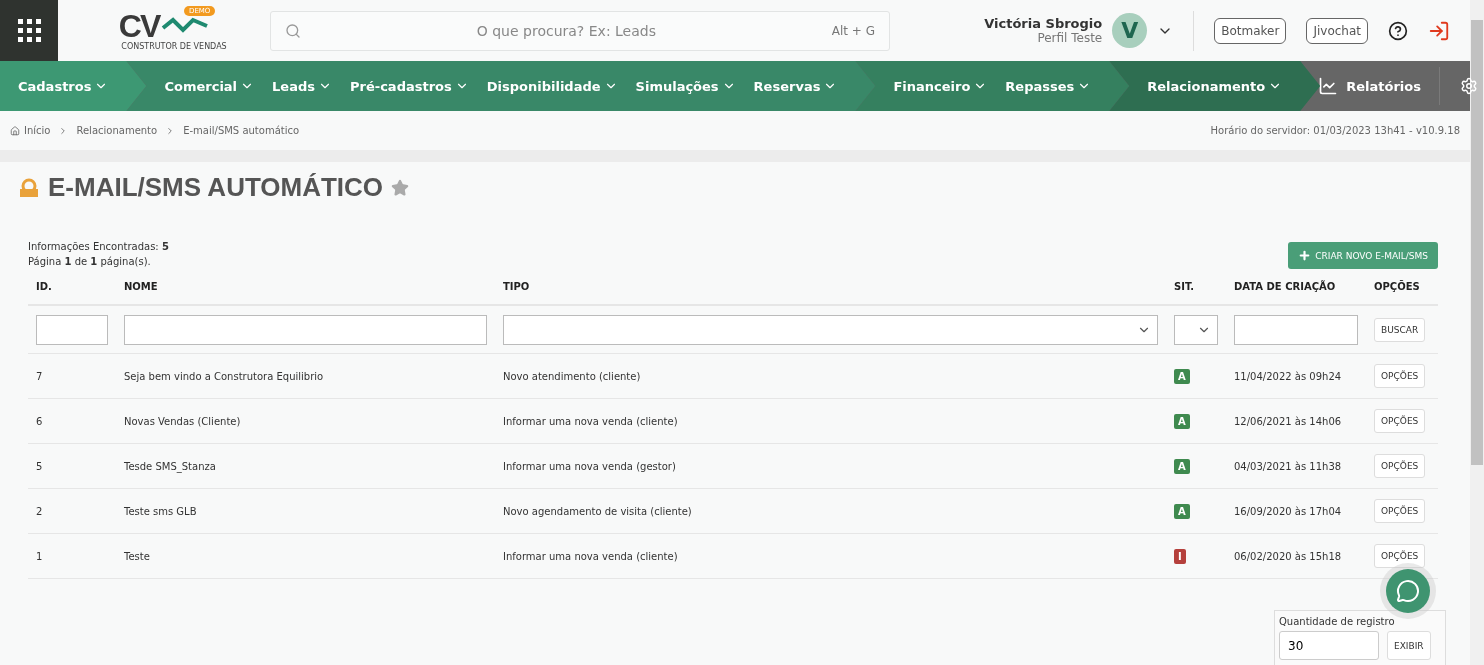 This screenshot has width=1484, height=665. I want to click on page-count: Página 1 de 1 página(s)., so click(90, 262).